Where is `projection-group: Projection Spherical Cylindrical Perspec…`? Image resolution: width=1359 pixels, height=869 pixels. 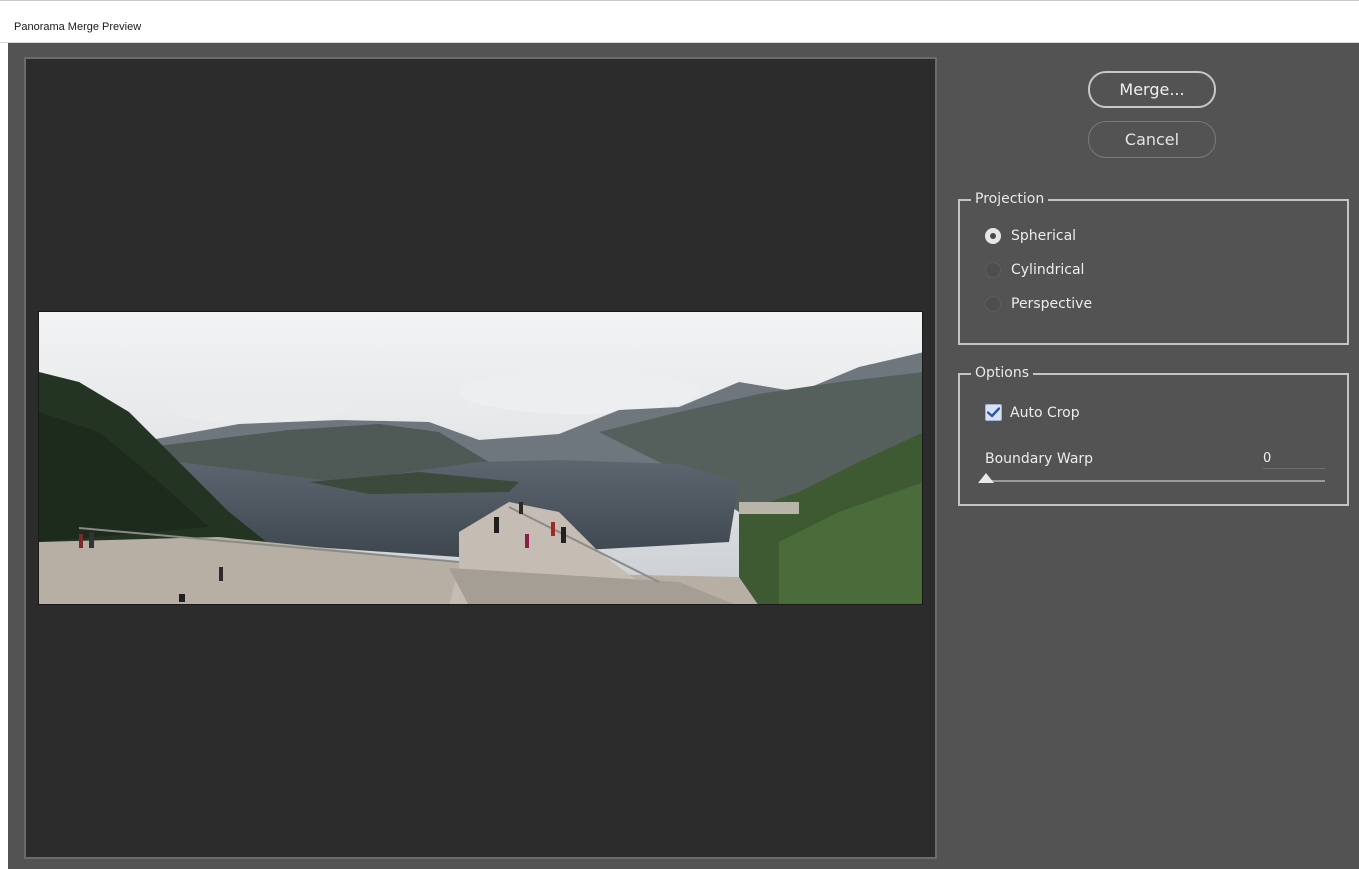 projection-group: Projection Spherical Cylindrical Perspec… is located at coordinates (1153, 268).